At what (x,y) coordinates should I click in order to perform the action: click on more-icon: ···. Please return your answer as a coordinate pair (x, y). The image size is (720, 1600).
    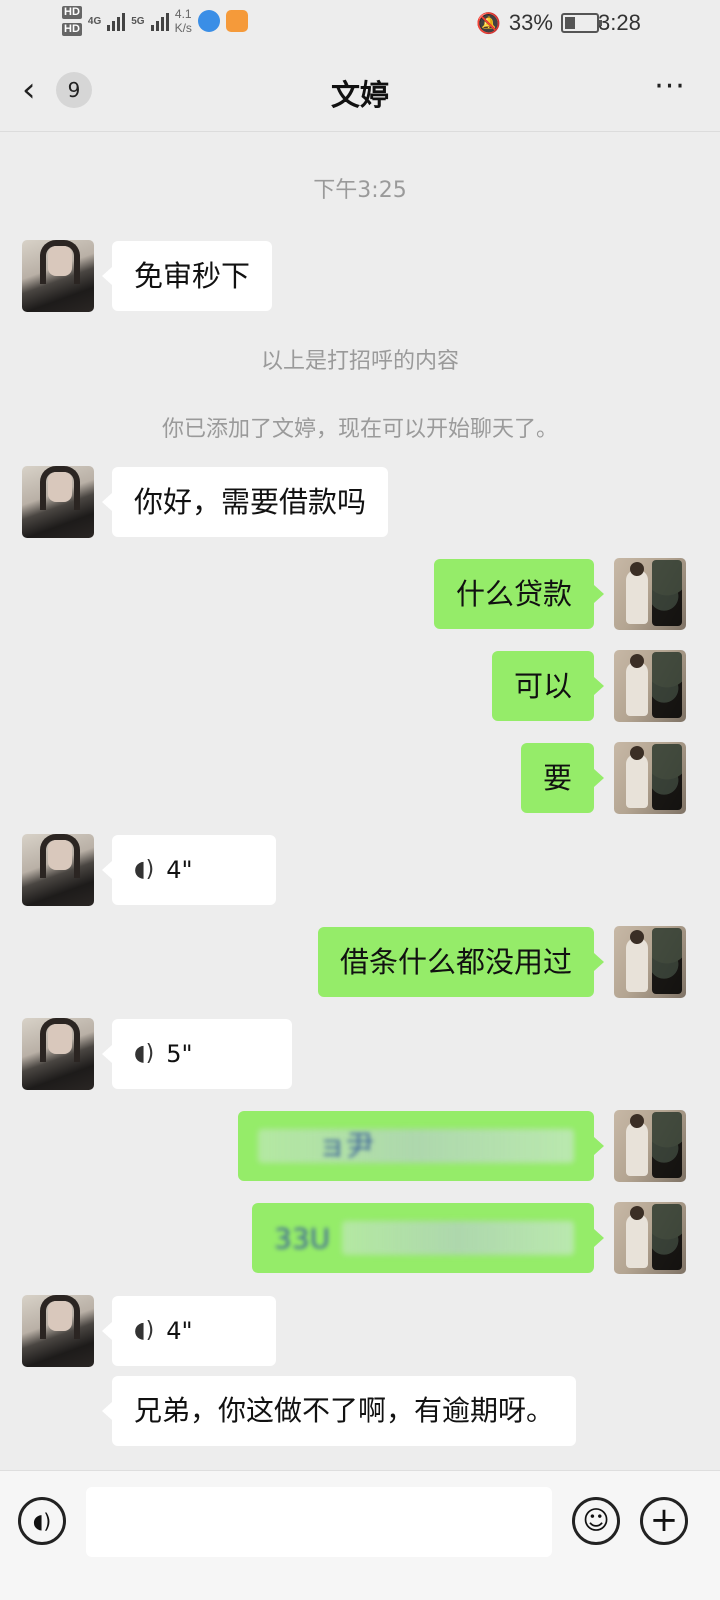
    Looking at the image, I should click on (670, 90).